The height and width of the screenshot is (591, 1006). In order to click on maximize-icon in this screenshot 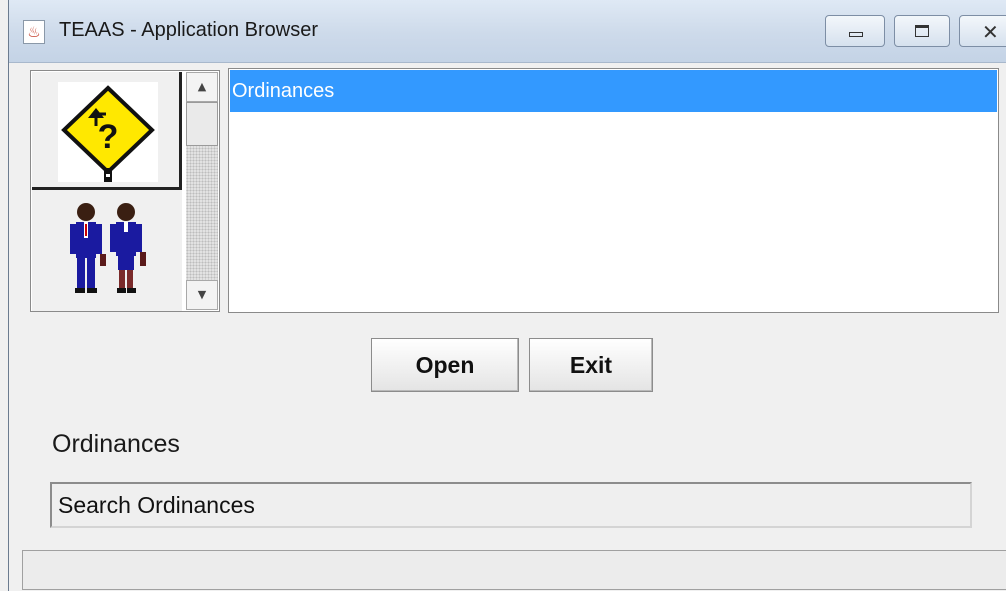, I will do `click(922, 31)`.